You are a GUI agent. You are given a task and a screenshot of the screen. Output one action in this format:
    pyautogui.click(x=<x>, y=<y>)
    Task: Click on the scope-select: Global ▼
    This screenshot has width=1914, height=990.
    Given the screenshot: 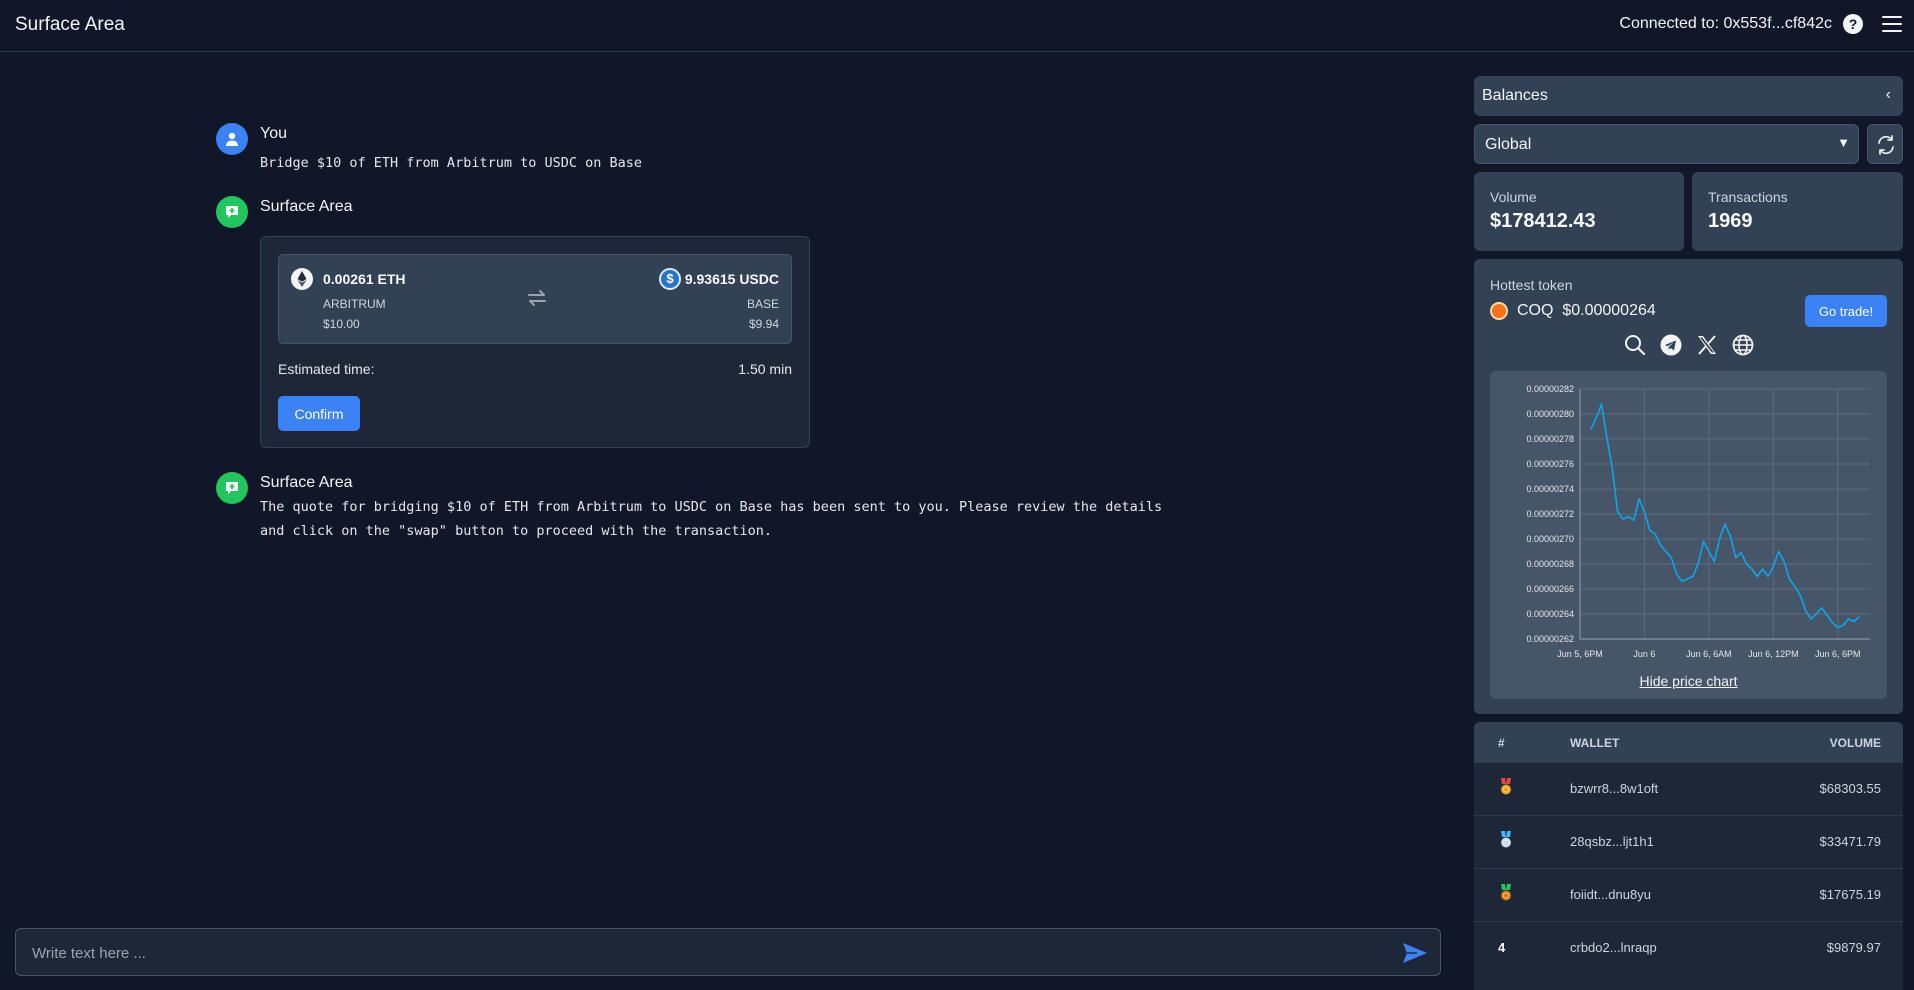 What is the action you would take?
    pyautogui.click(x=1666, y=144)
    